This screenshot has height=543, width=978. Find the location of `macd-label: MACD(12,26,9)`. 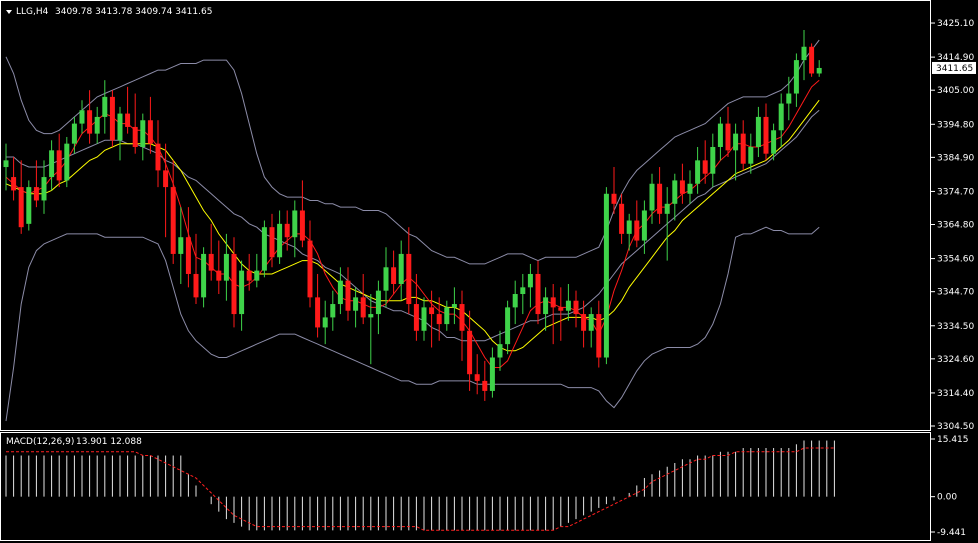

macd-label: MACD(12,26,9) is located at coordinates (40, 442).